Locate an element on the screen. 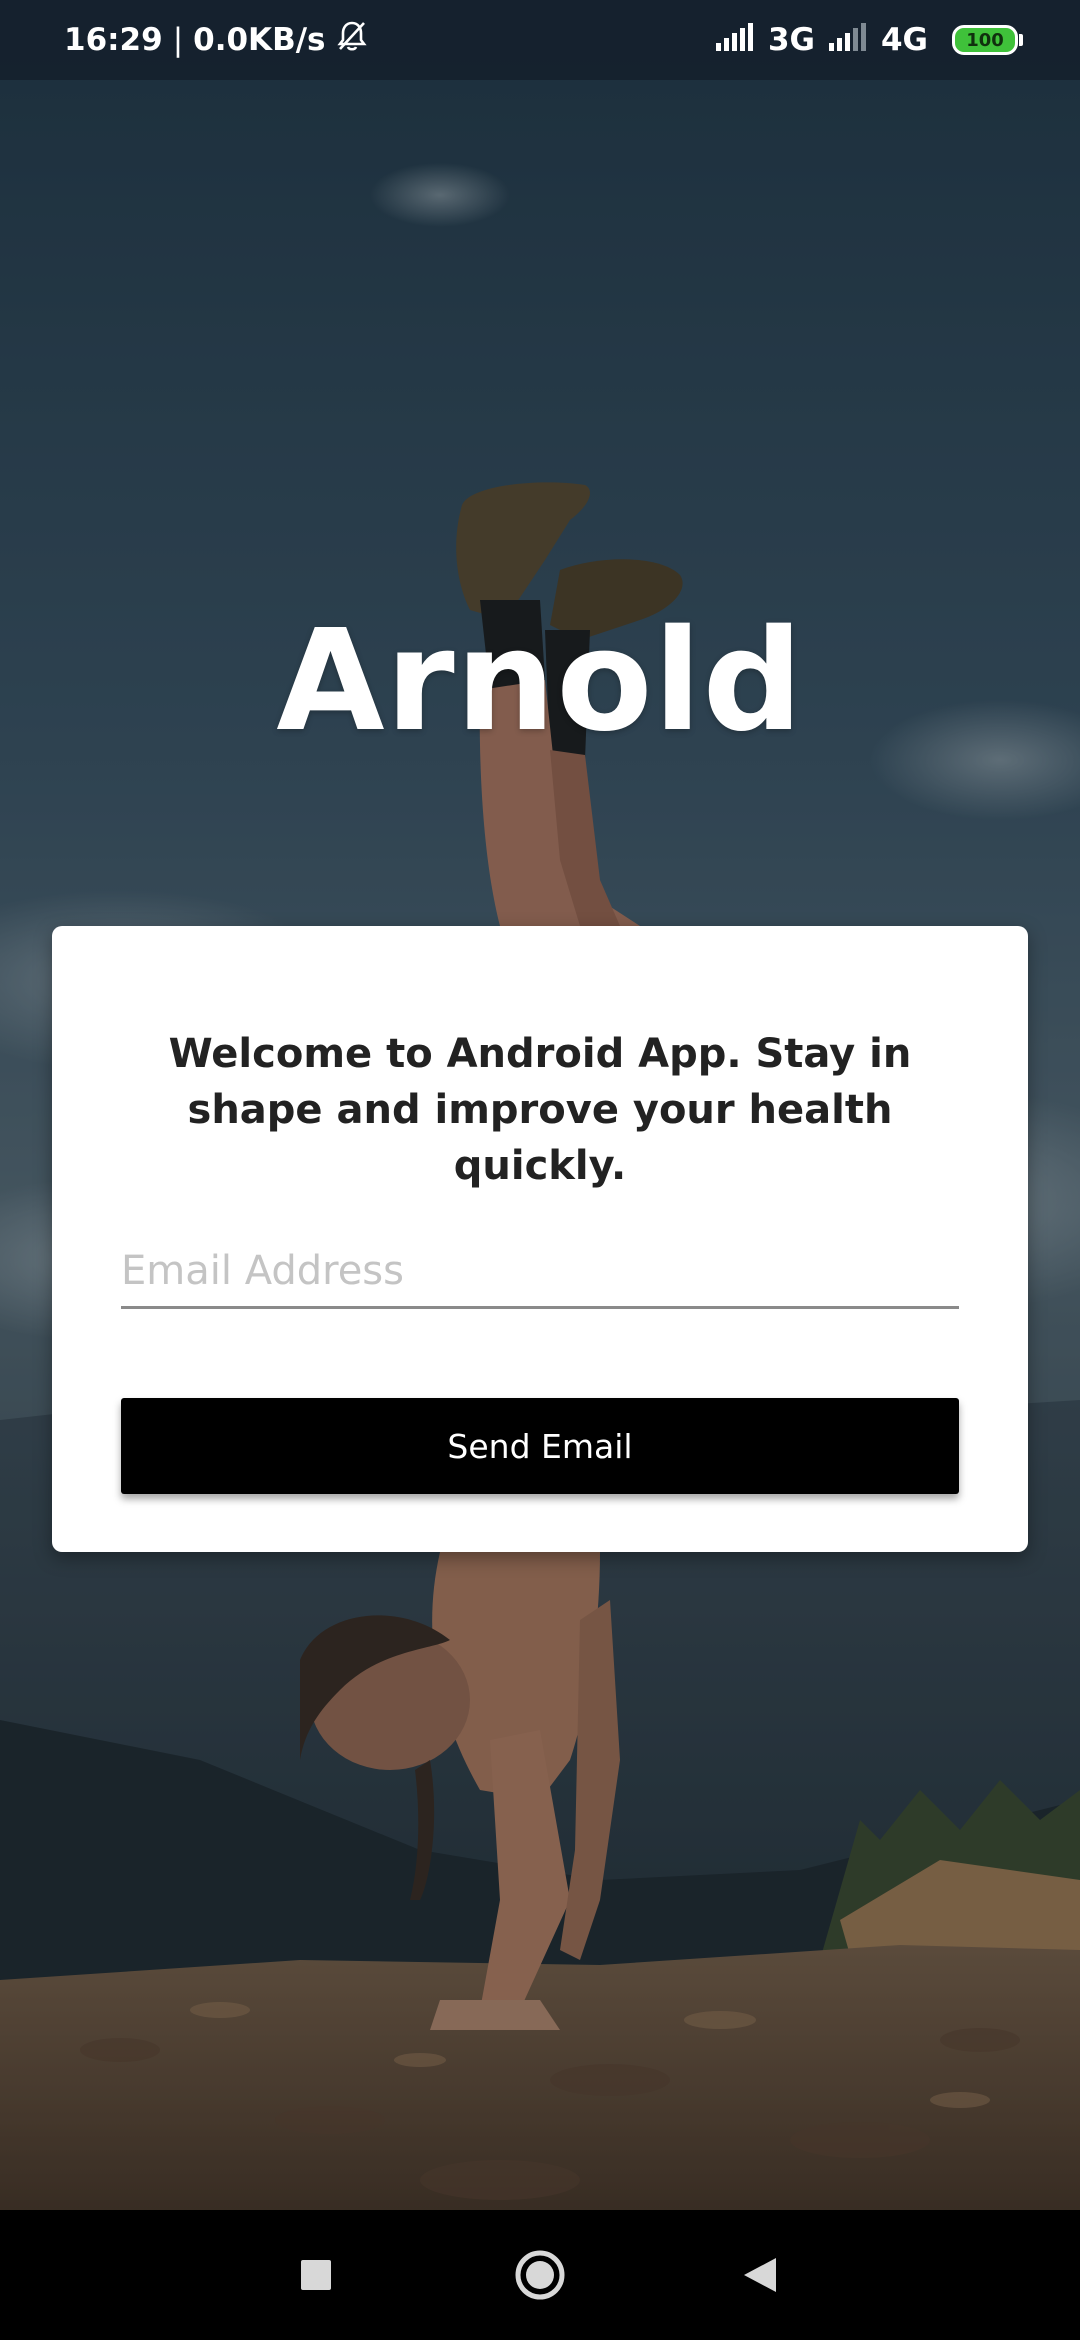 This screenshot has height=2340, width=1080. home-icon is located at coordinates (540, 2275).